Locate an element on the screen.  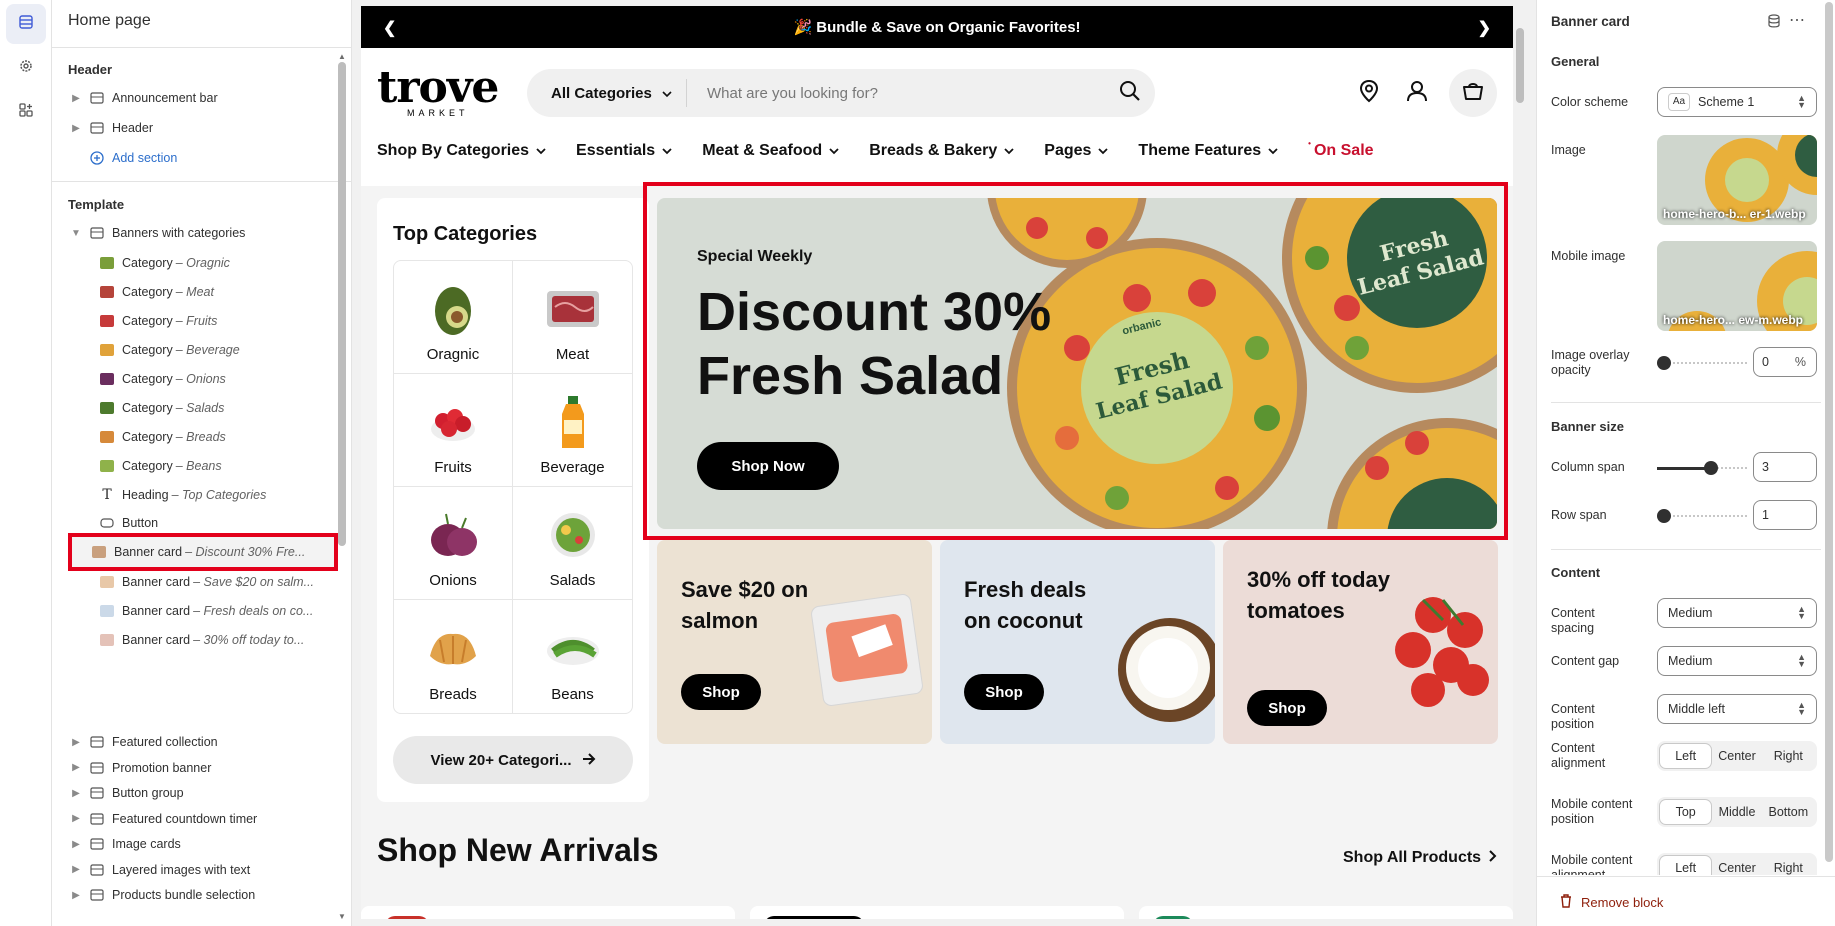
section-item: ▶ Promotion banner is located at coordinates (205, 768).